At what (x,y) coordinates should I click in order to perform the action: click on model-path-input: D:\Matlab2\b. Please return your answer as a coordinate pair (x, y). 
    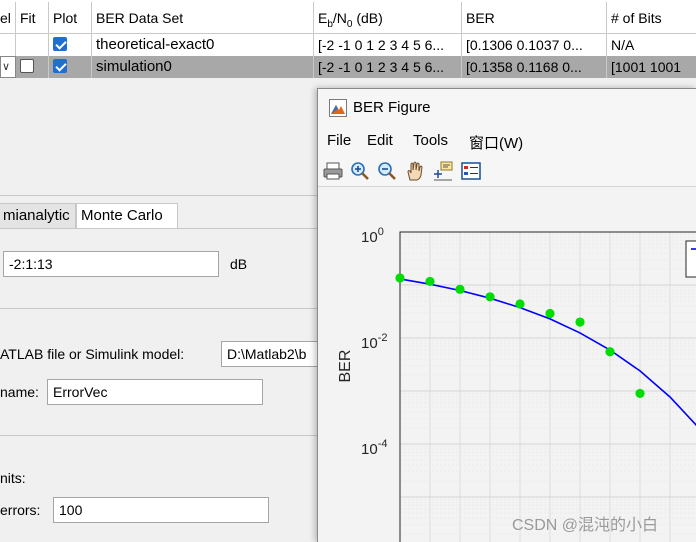
    Looking at the image, I should click on (271, 354).